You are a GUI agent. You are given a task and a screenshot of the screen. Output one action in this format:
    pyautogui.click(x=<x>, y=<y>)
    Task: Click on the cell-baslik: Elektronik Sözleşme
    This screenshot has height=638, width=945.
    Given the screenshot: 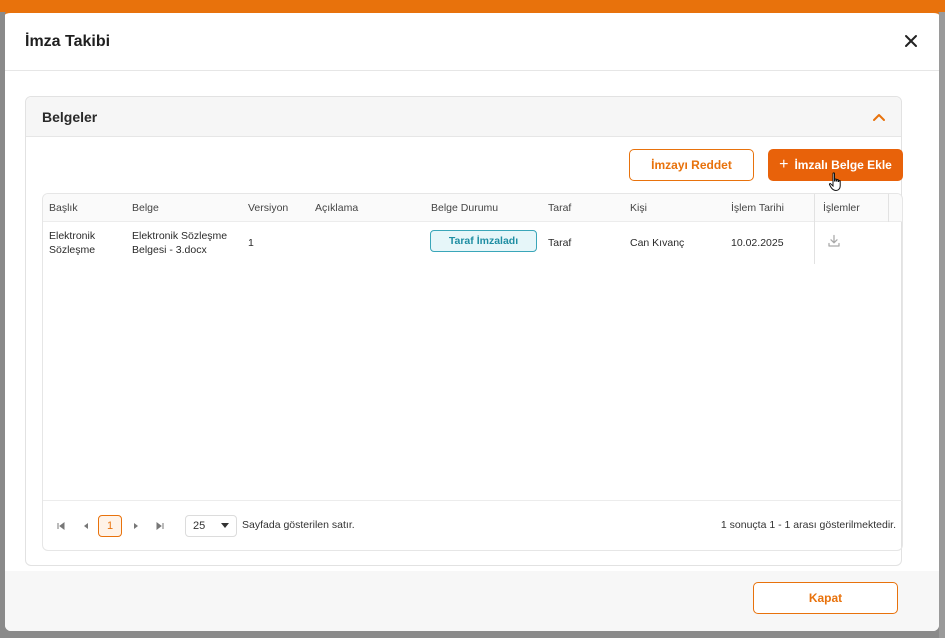 What is the action you would take?
    pyautogui.click(x=72, y=243)
    